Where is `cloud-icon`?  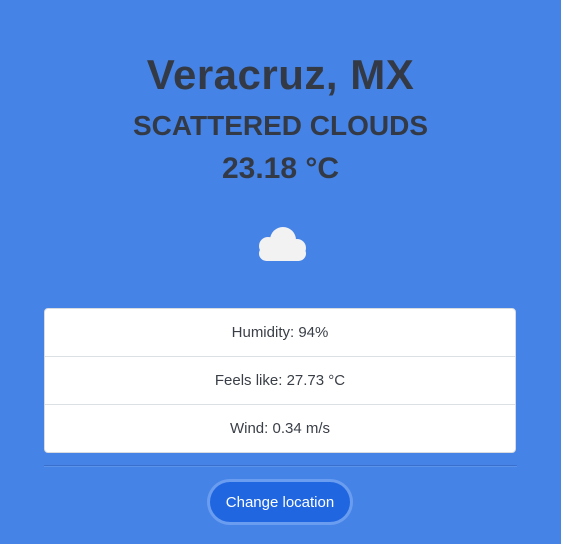
cloud-icon is located at coordinates (282, 244).